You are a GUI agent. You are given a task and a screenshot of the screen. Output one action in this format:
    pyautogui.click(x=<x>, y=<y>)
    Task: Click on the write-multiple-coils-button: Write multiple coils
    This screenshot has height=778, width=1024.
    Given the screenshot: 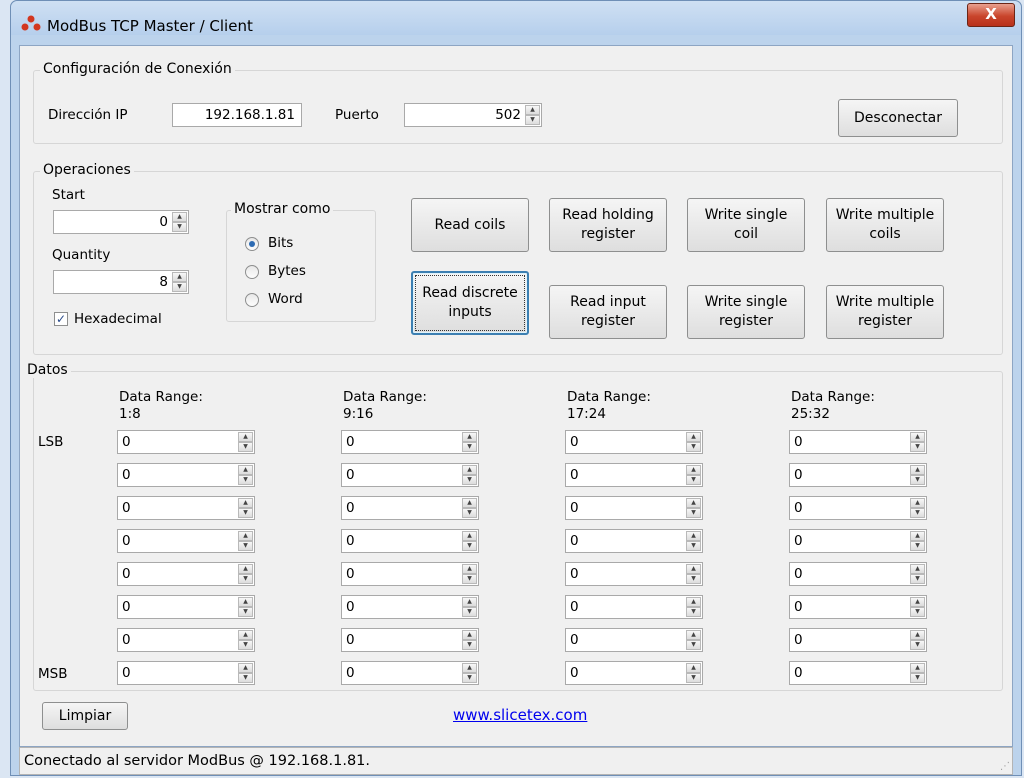 What is the action you would take?
    pyautogui.click(x=885, y=225)
    